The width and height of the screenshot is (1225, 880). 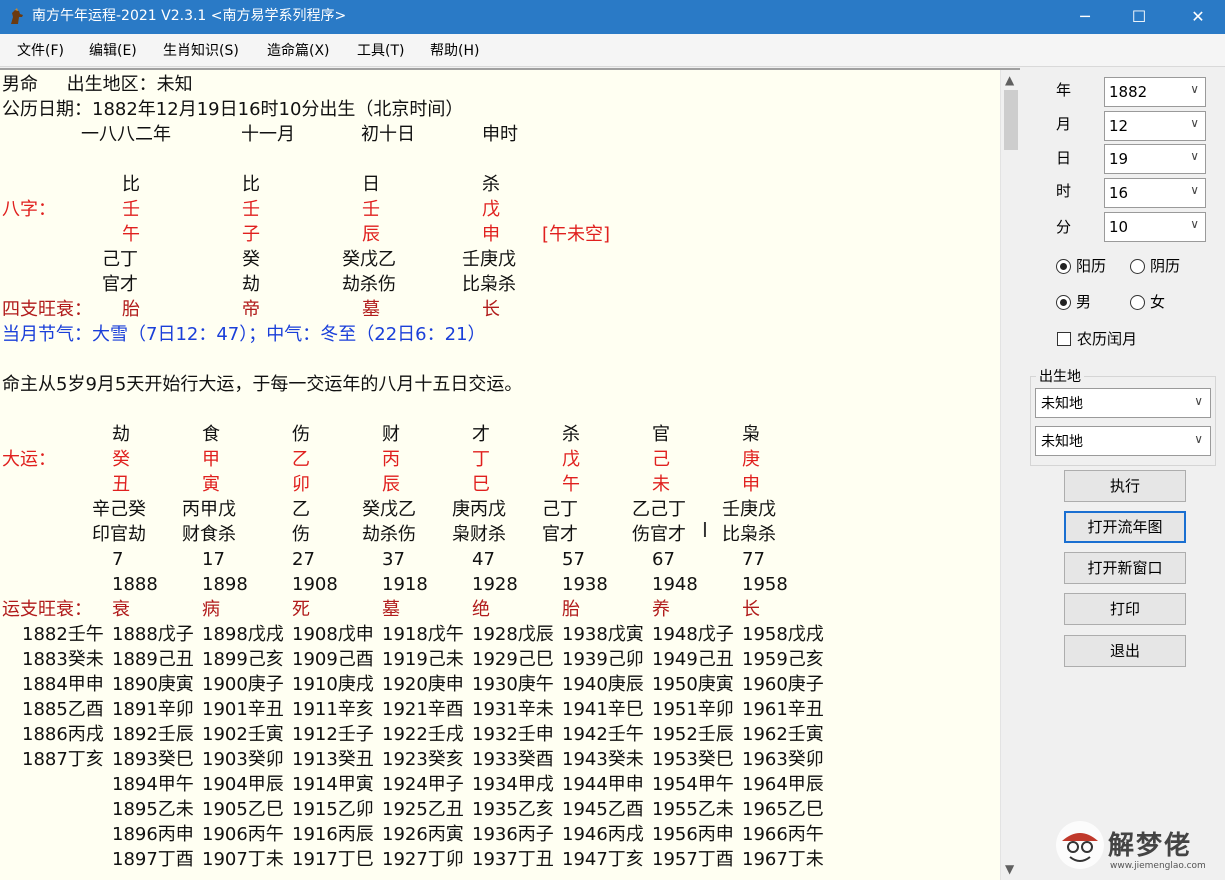 What do you see at coordinates (301, 484) in the screenshot?
I see `dayun-branch: 卯` at bounding box center [301, 484].